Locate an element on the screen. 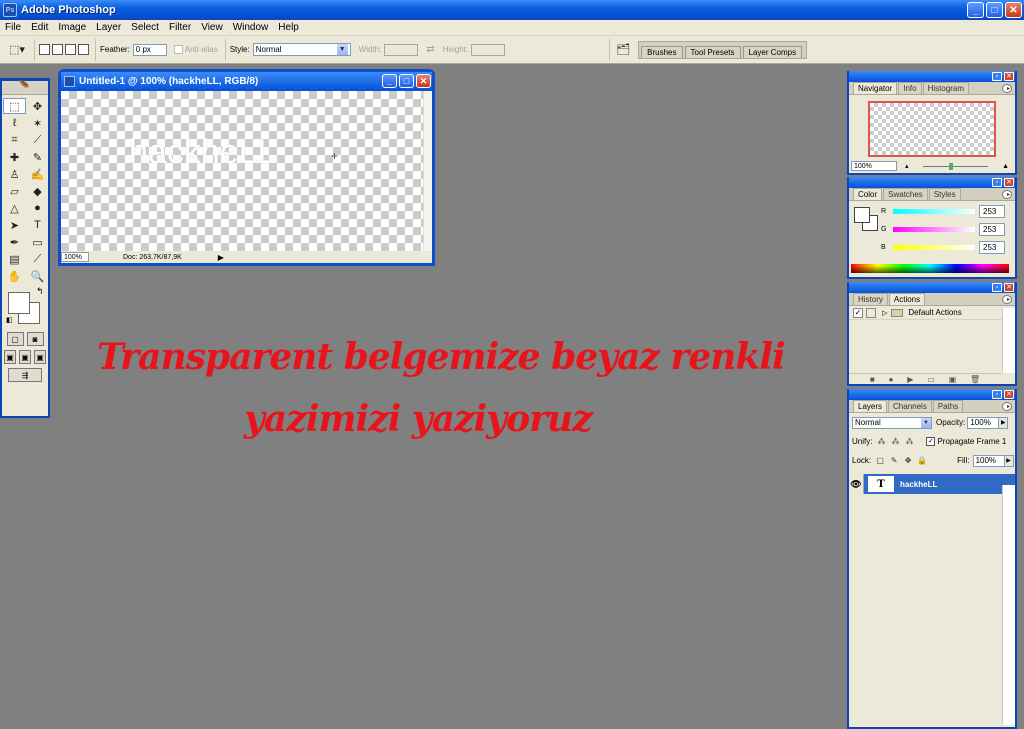 This screenshot has width=1024, height=729. menu-image: Image is located at coordinates (72, 27).